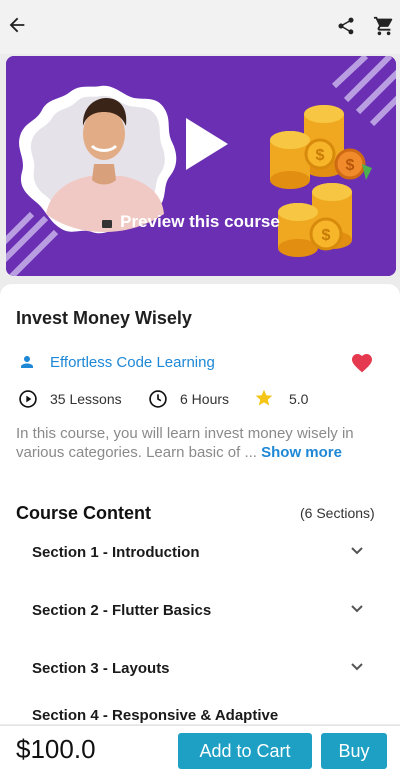 This screenshot has width=400, height=779. Describe the element at coordinates (362, 362) in the screenshot. I see `heart-icon` at that location.